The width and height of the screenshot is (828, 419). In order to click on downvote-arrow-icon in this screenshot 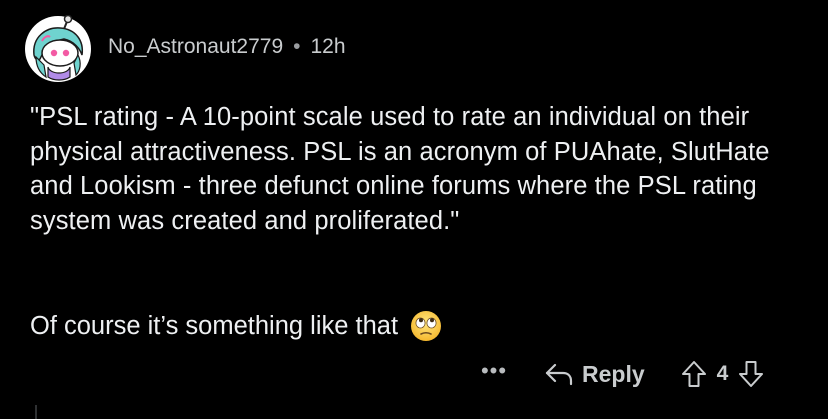, I will do `click(751, 374)`.